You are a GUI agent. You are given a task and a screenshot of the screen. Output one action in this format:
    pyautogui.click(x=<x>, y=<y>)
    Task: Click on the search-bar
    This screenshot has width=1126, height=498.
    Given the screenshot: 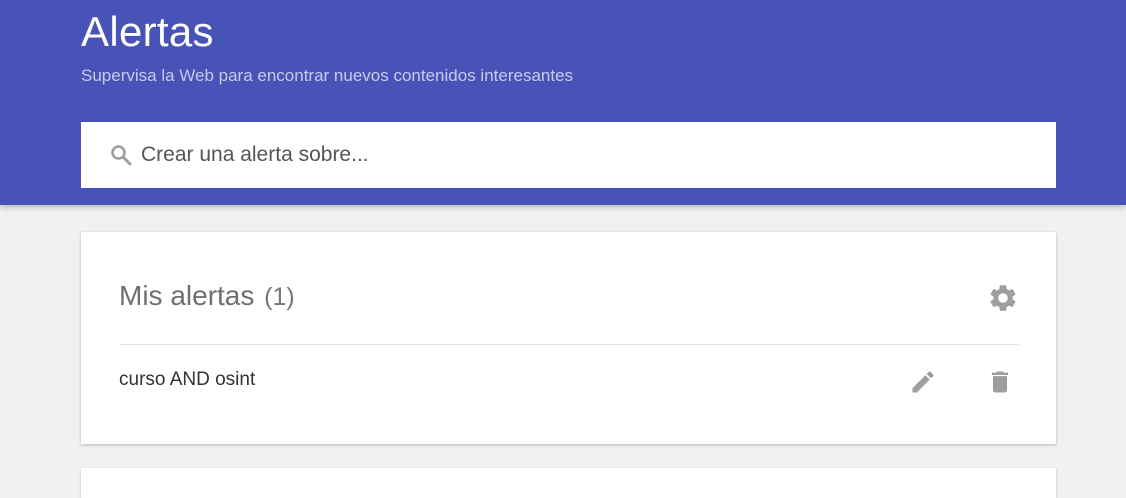 What is the action you would take?
    pyautogui.click(x=568, y=155)
    